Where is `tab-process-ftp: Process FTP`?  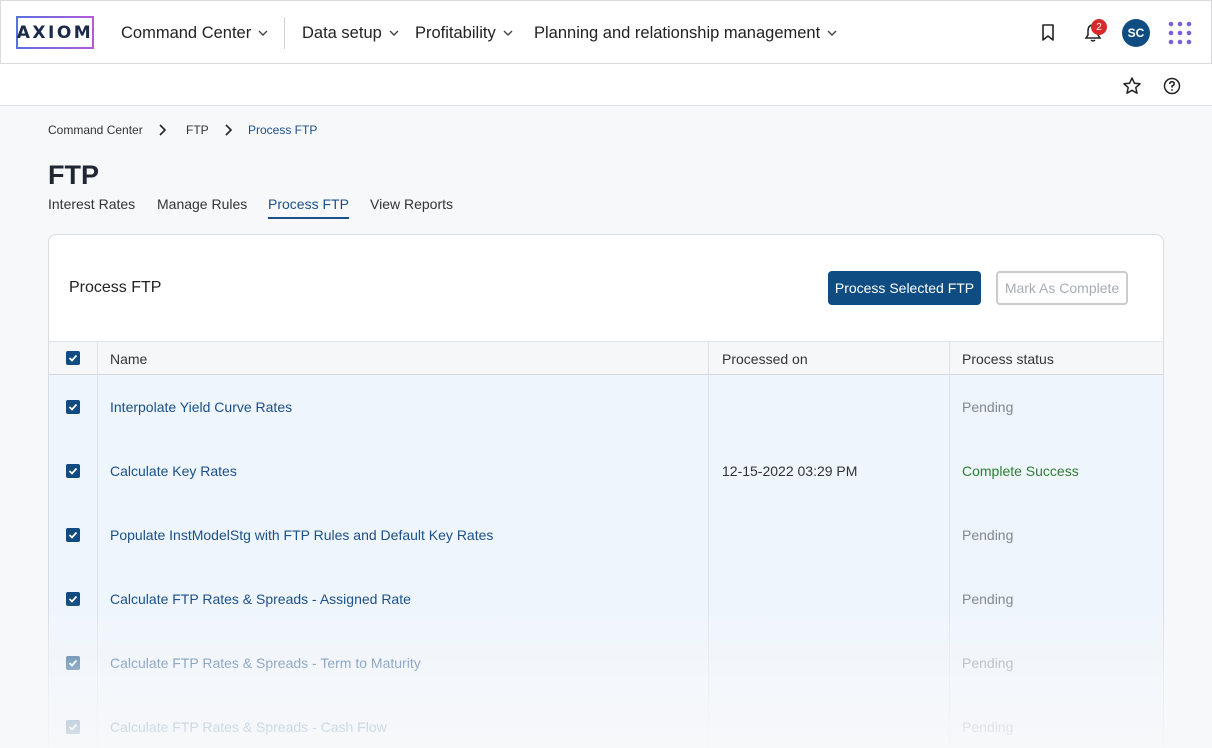
tab-process-ftp: Process FTP is located at coordinates (308, 207).